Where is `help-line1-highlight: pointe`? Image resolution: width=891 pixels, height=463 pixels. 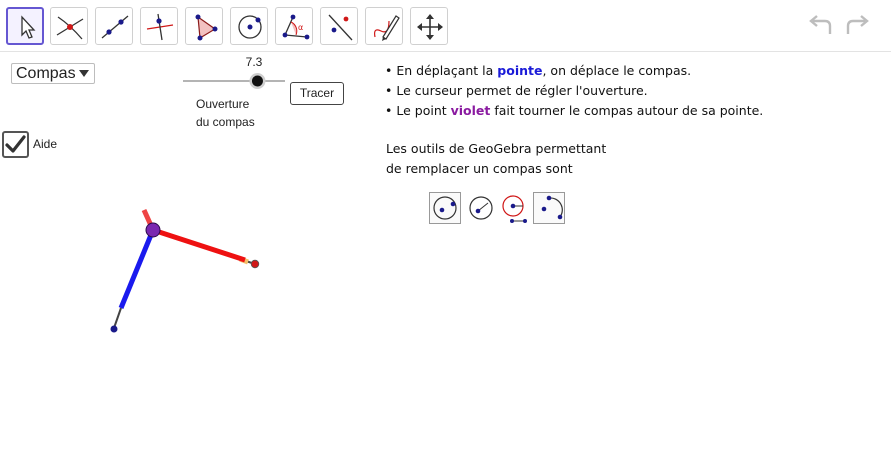
help-line1-highlight: pointe is located at coordinates (520, 70).